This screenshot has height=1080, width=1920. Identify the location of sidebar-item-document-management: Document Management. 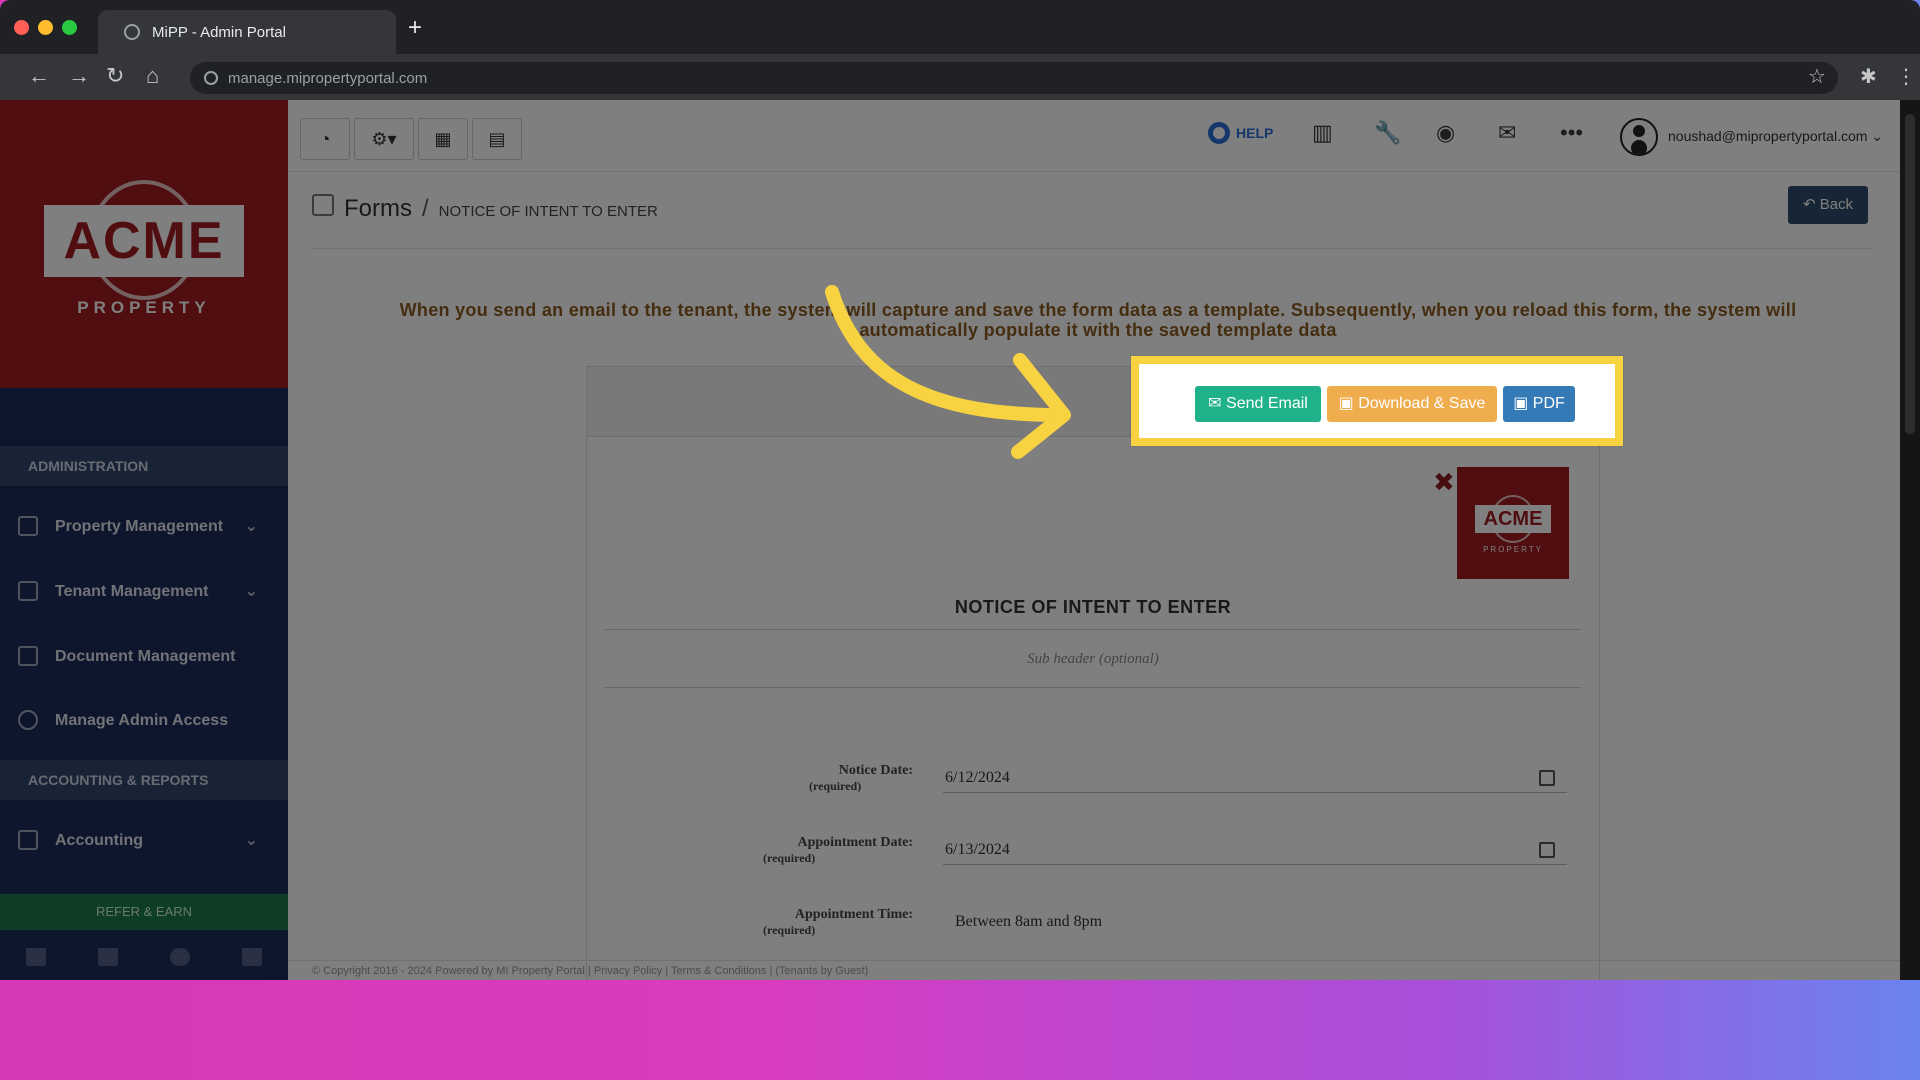
(144, 657).